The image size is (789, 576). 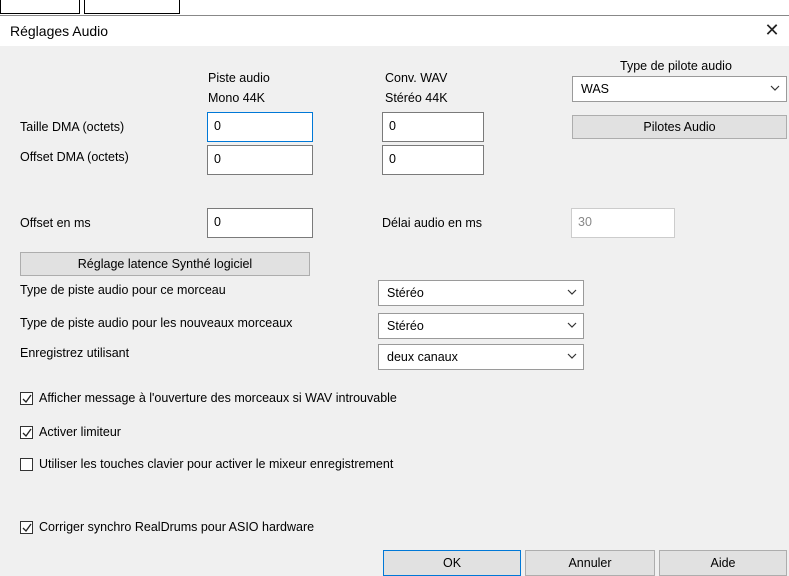 I want to click on offset-ms-input: 0, so click(x=260, y=223).